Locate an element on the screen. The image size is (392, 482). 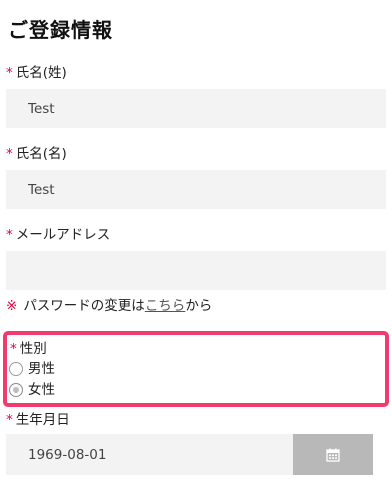
email-label-text: メールアドレス is located at coordinates (63, 235).